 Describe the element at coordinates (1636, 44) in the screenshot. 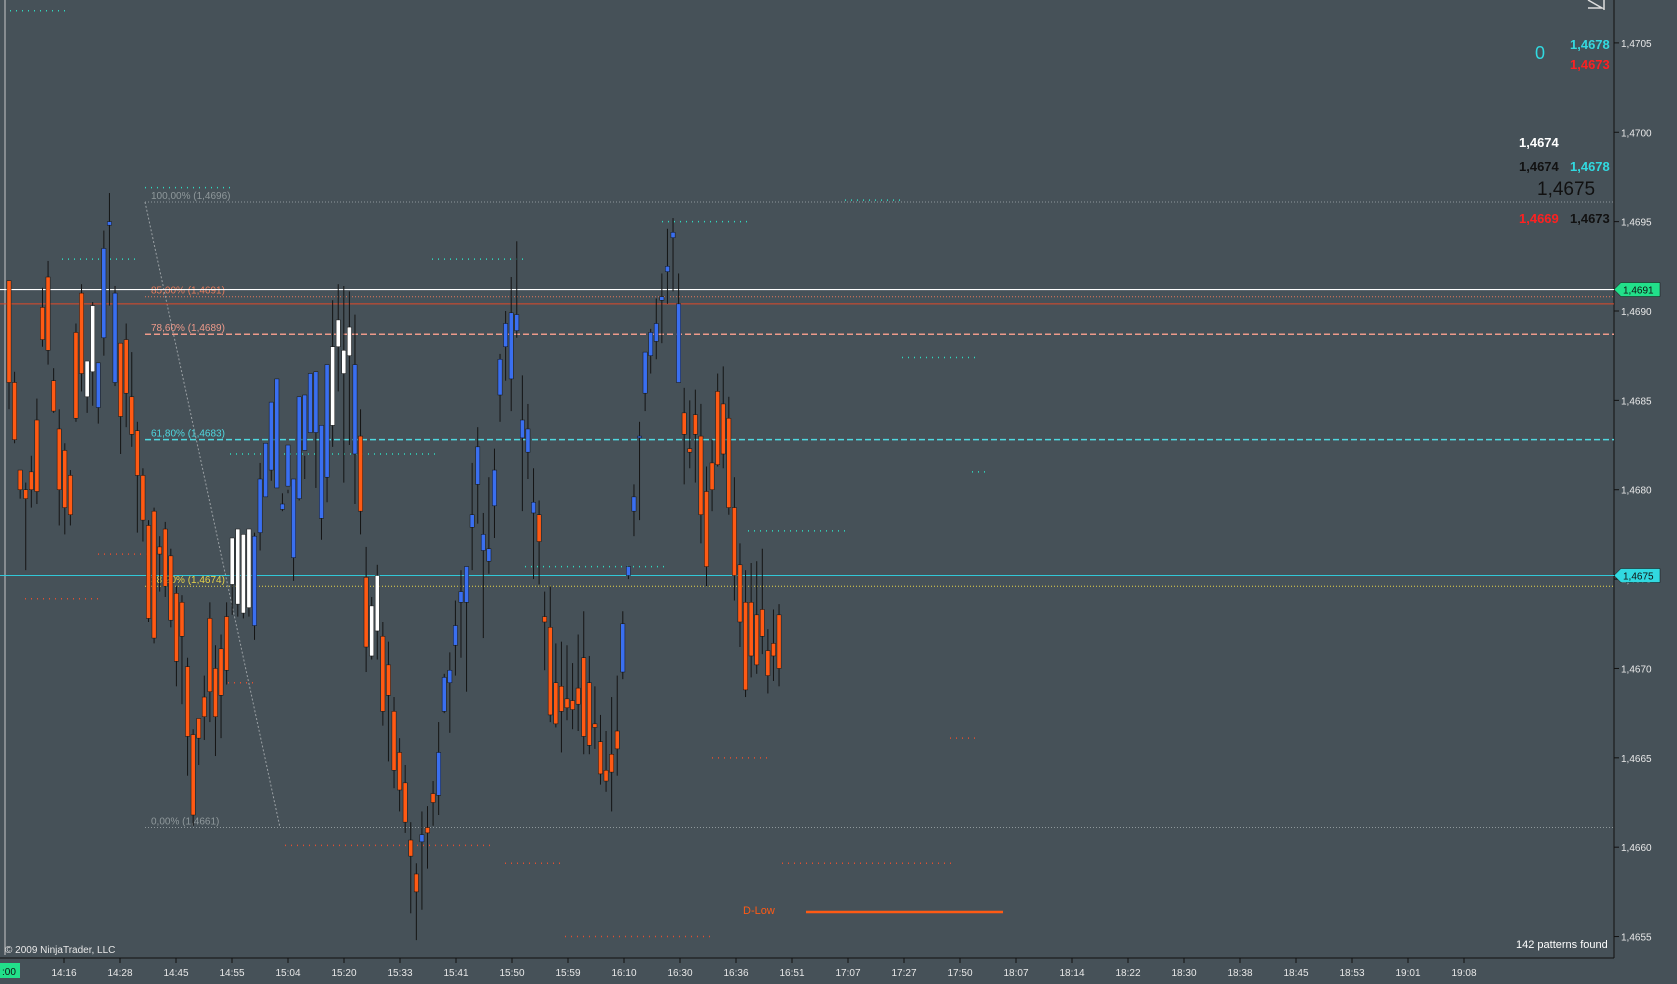

I see `y-tick-label: 1,4705` at that location.